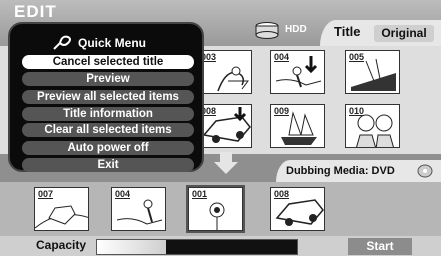  Describe the element at coordinates (108, 79) in the screenshot. I see `quick-menu-item: Preview` at that location.